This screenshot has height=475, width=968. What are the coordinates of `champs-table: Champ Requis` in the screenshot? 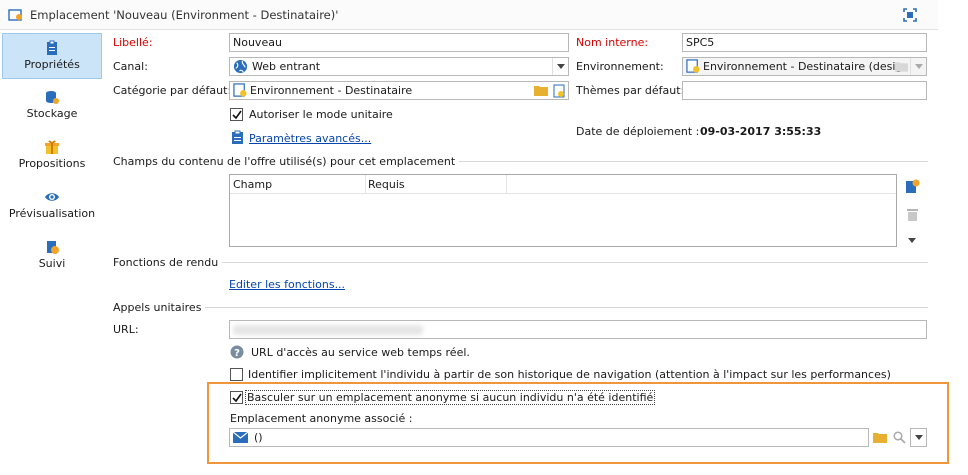 It's located at (563, 210).